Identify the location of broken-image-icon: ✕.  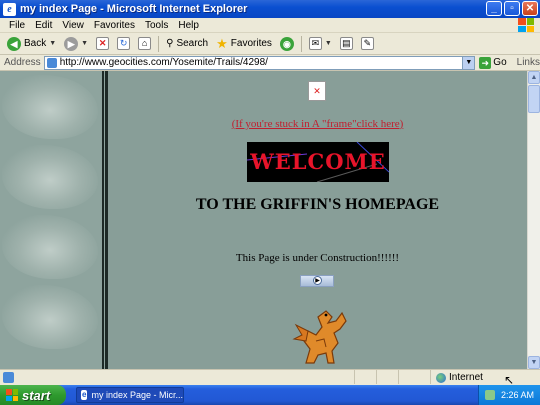
(317, 91).